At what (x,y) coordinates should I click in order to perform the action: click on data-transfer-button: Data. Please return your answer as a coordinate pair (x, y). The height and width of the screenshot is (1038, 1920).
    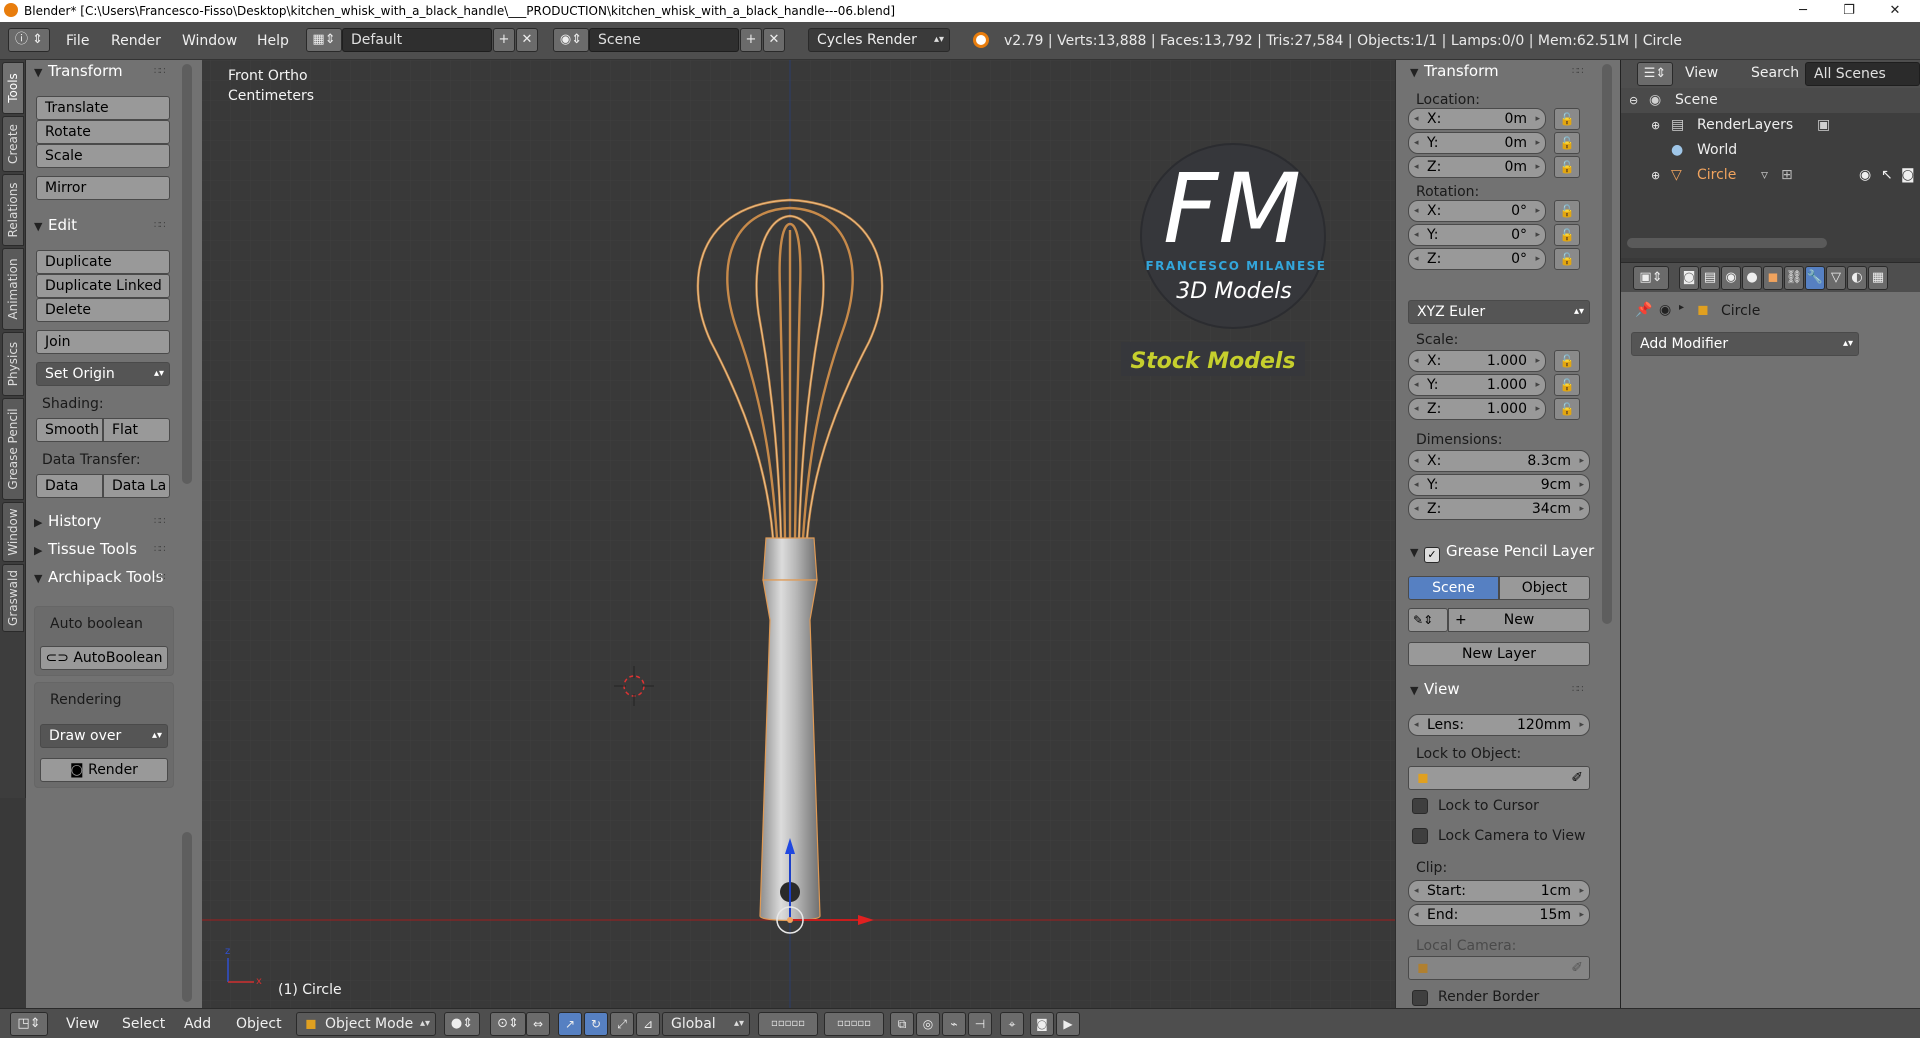
    Looking at the image, I should click on (69, 486).